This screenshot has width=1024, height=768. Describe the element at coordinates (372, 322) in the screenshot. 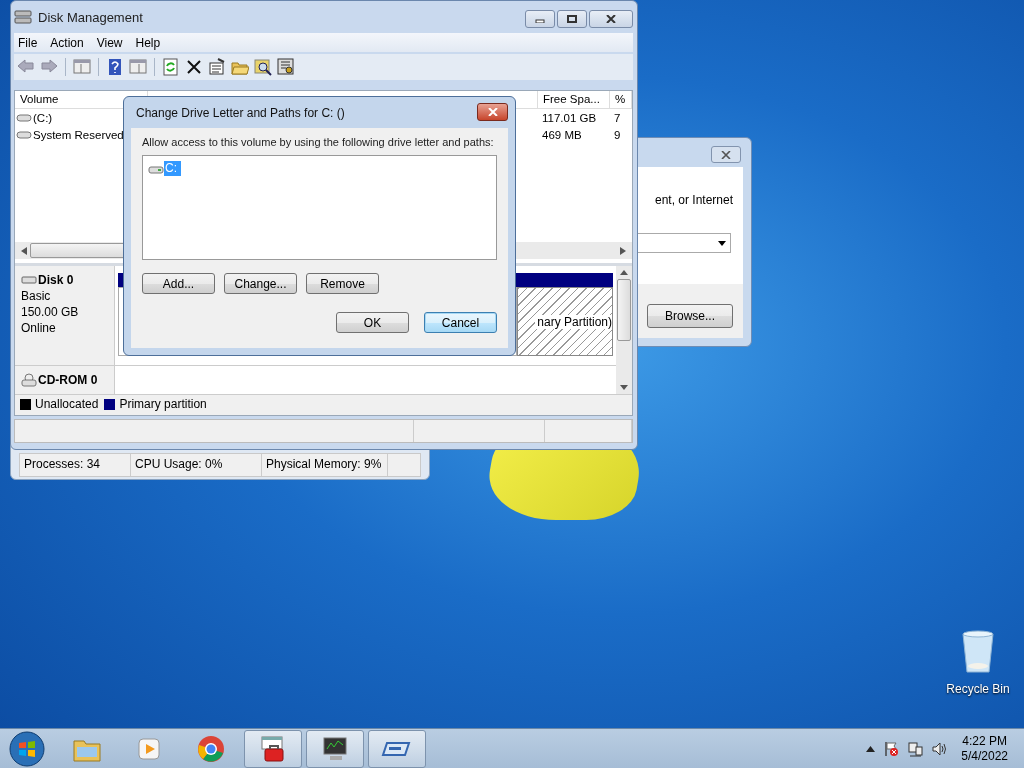

I see `dialog-button: OK` at that location.